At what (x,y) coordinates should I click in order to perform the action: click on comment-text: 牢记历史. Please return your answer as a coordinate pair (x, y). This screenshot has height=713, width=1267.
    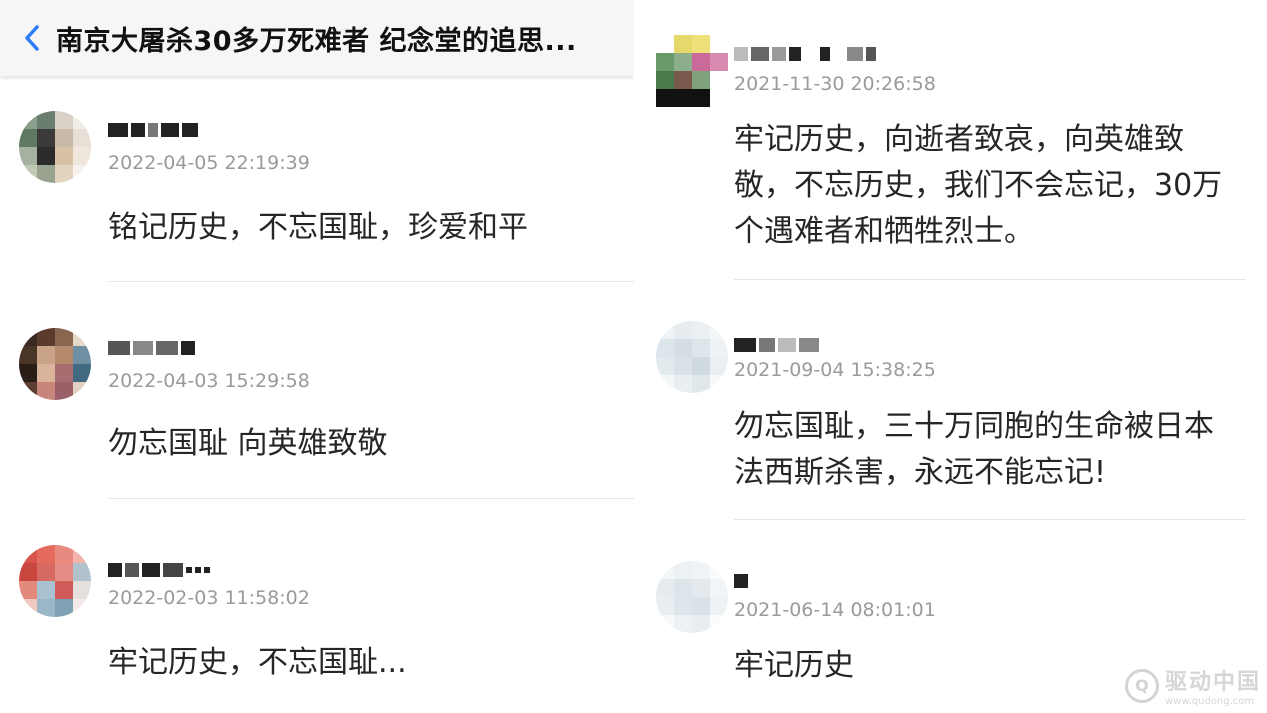
    Looking at the image, I should click on (794, 666).